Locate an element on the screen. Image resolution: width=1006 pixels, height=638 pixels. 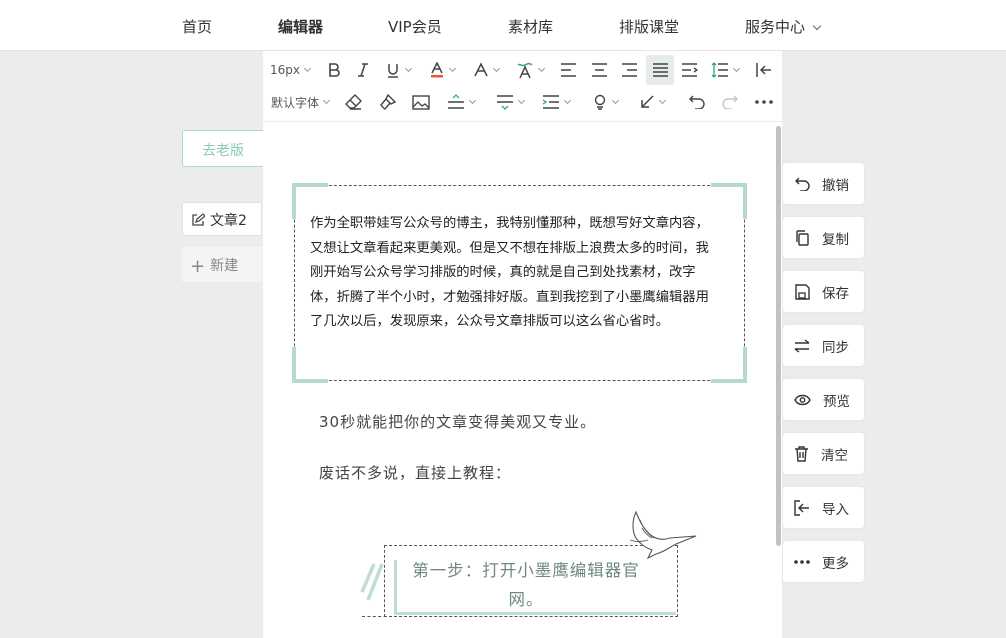
step-title: 第一步：打开小墨鹰编辑器官网。 is located at coordinates (526, 585).